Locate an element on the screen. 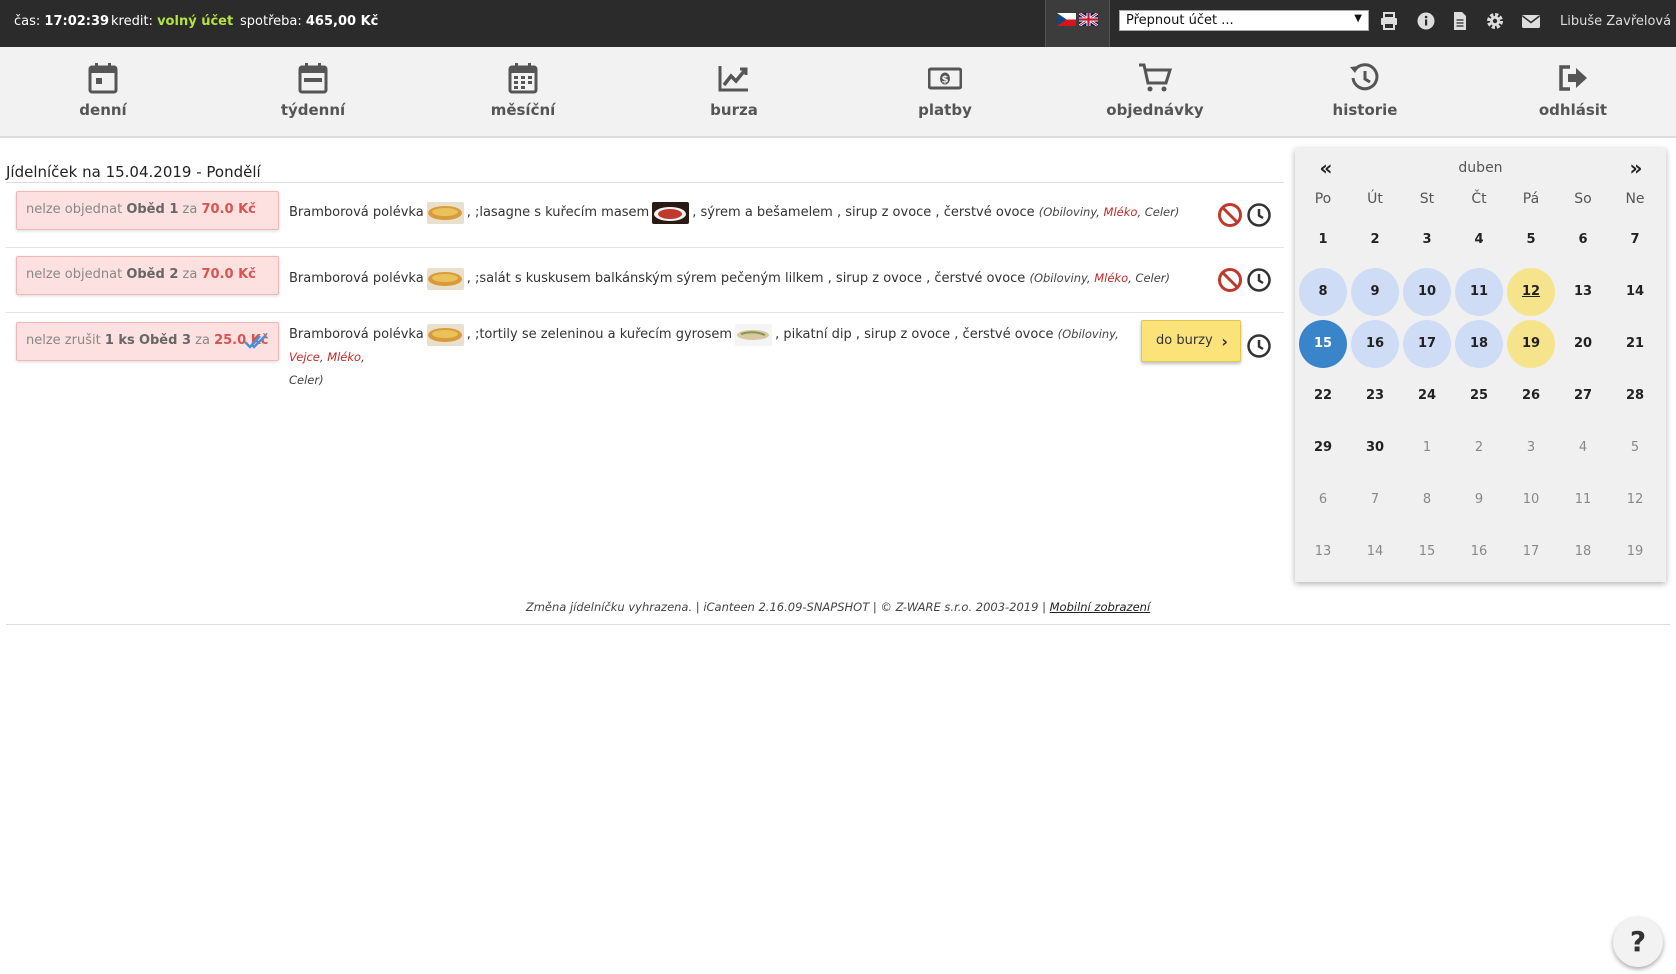 The image size is (1676, 974). nav-item-historie: historie is located at coordinates (1365, 92).